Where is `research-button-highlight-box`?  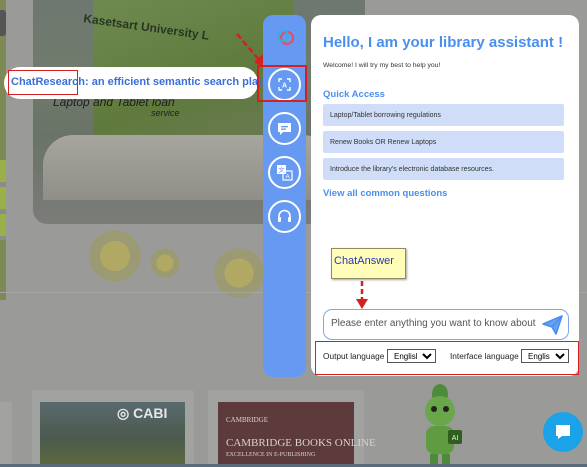 research-button-highlight-box is located at coordinates (282, 83).